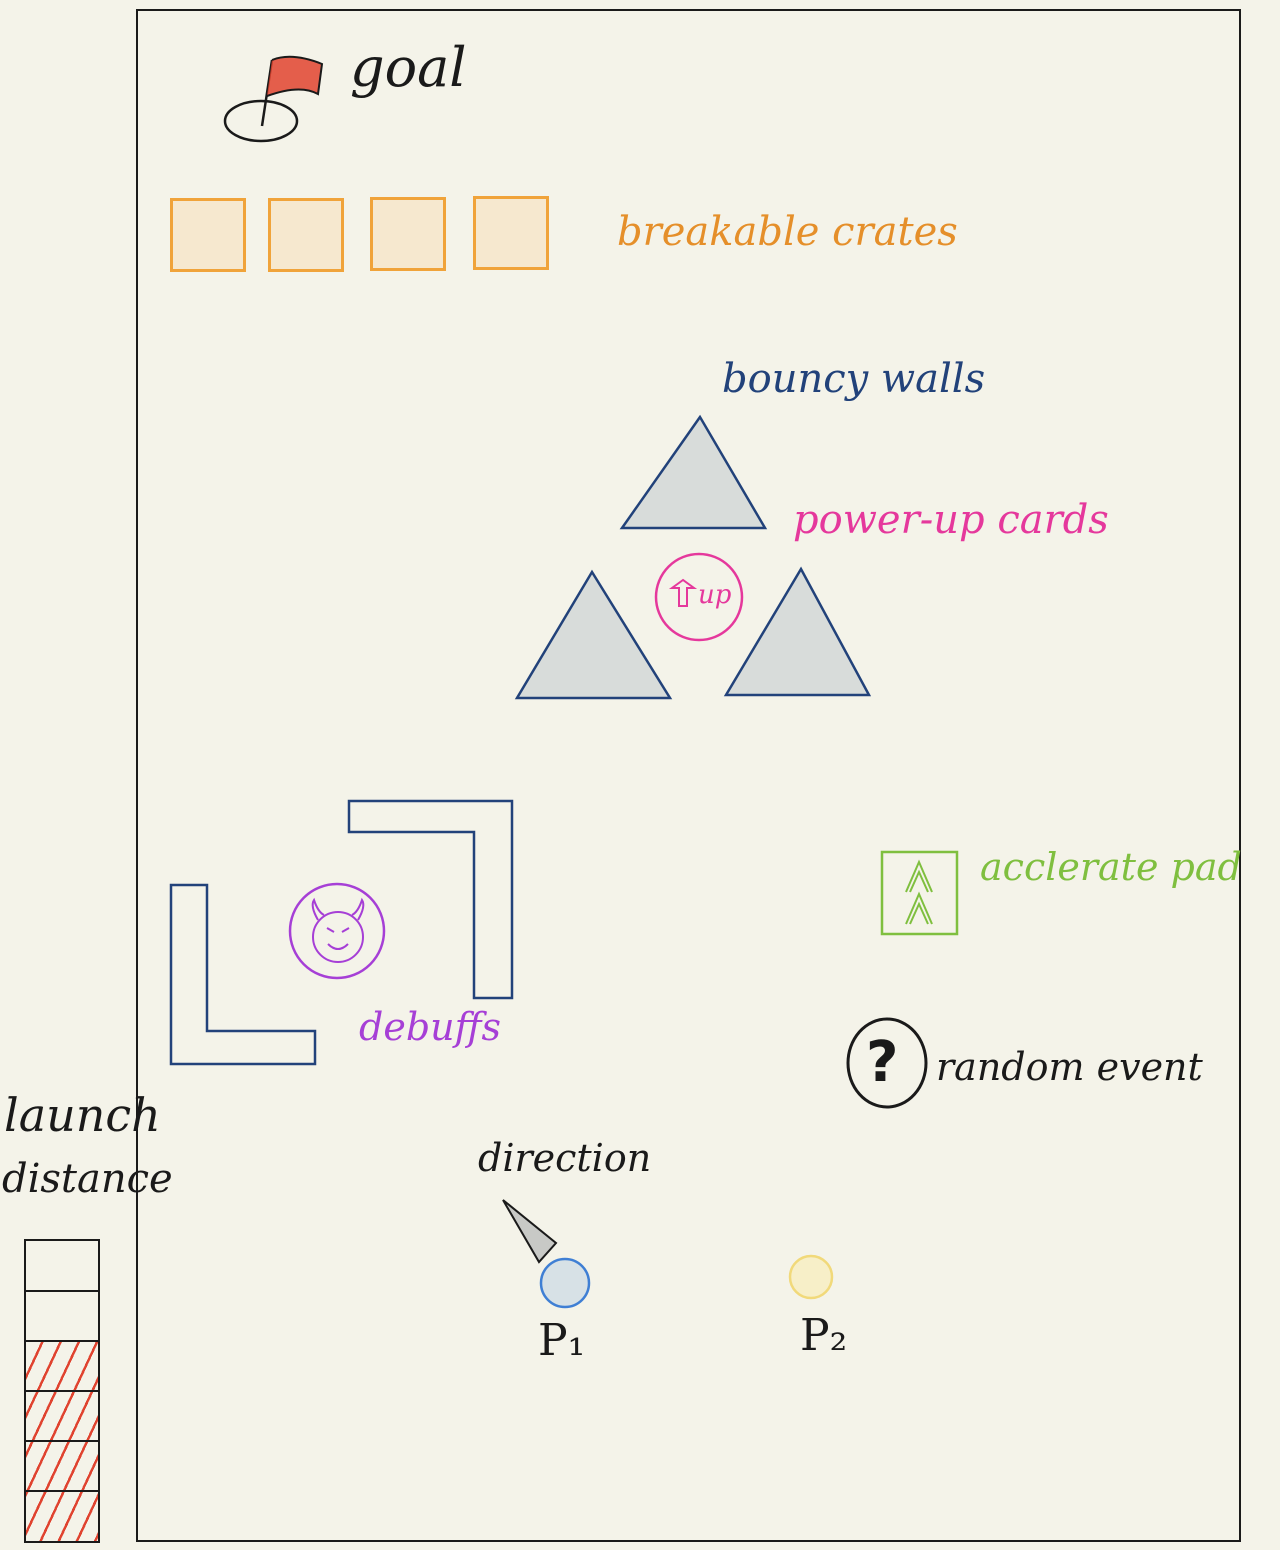 The image size is (1280, 1550). What do you see at coordinates (562, 1340) in the screenshot?
I see `player-1-label: P₁` at bounding box center [562, 1340].